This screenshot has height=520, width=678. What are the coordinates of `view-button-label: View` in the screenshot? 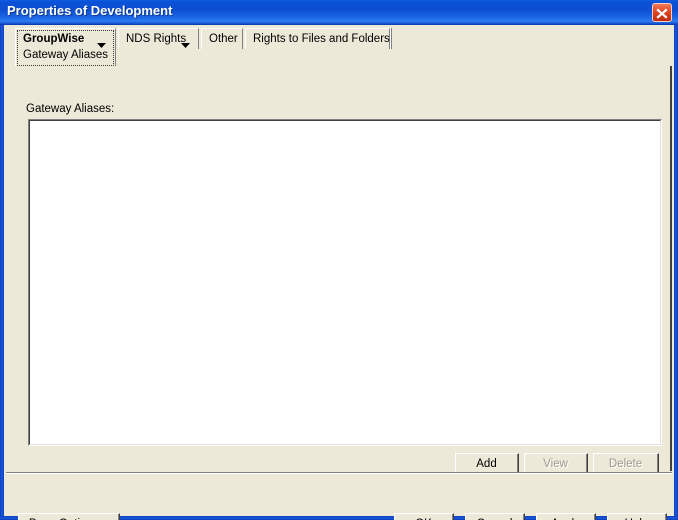 It's located at (556, 464).